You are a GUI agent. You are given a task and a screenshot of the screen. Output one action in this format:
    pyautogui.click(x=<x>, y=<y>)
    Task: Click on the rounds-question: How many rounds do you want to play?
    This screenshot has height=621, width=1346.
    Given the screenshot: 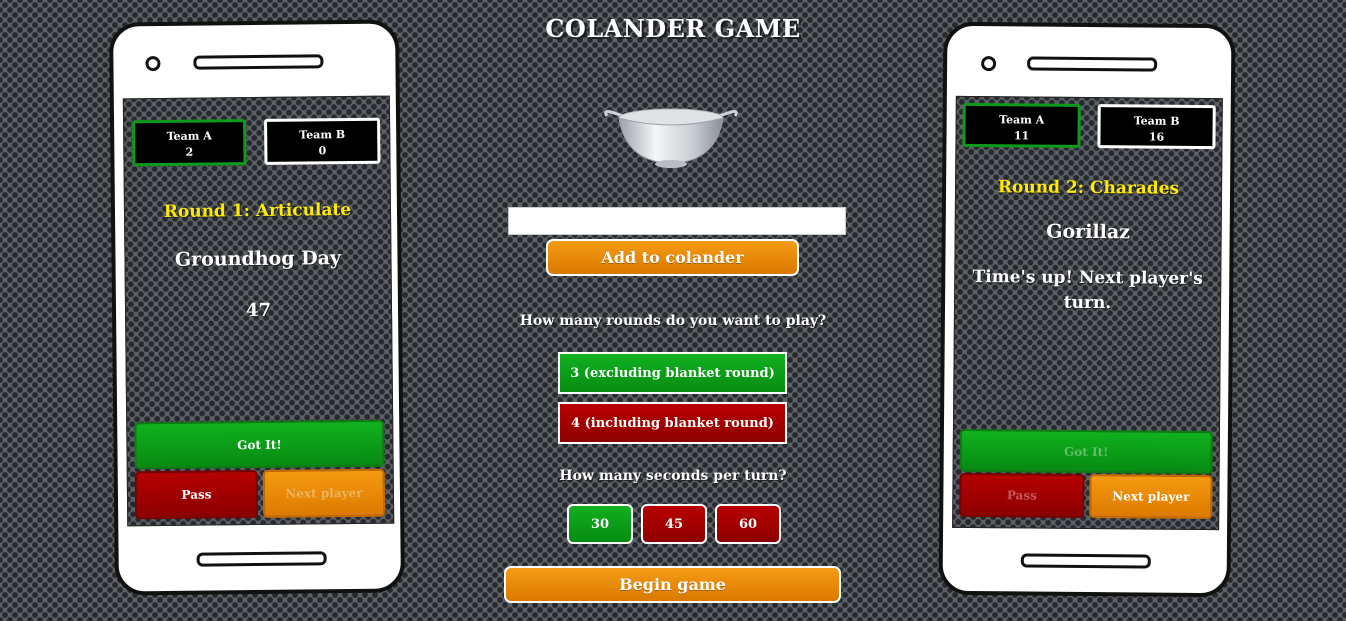 What is the action you would take?
    pyautogui.click(x=673, y=321)
    